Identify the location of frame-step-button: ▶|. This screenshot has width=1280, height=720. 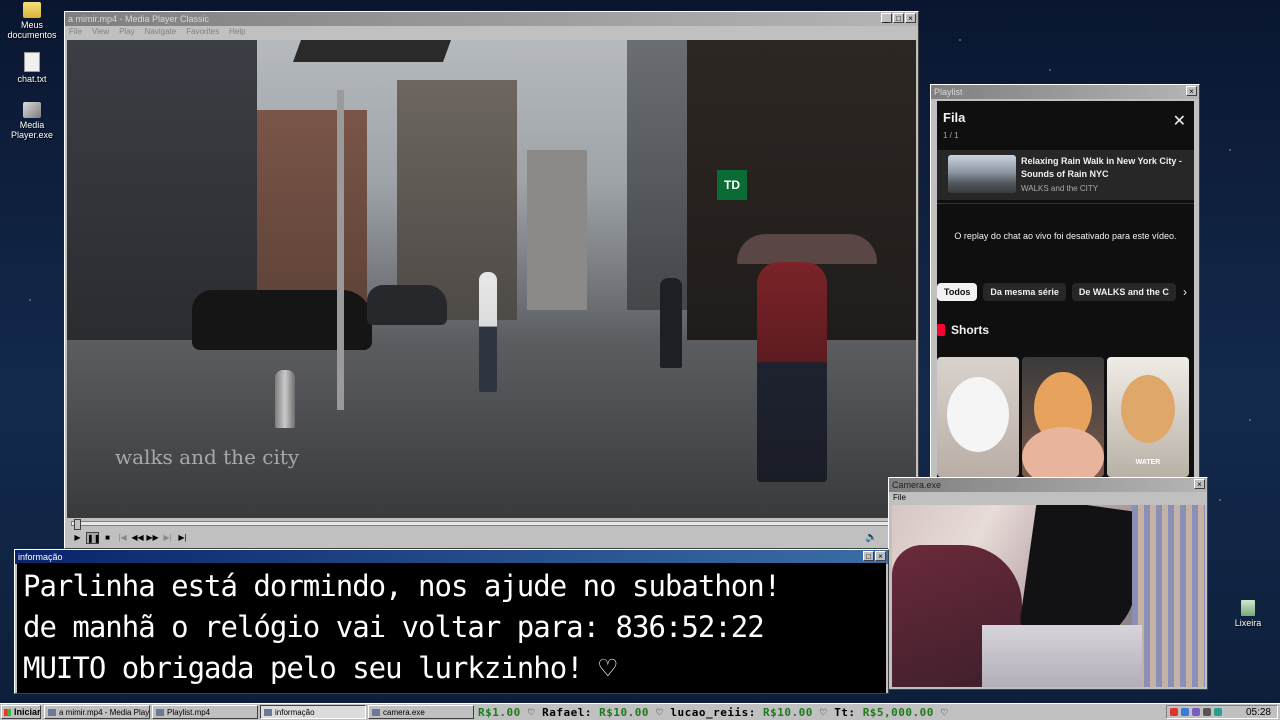
(182, 538).